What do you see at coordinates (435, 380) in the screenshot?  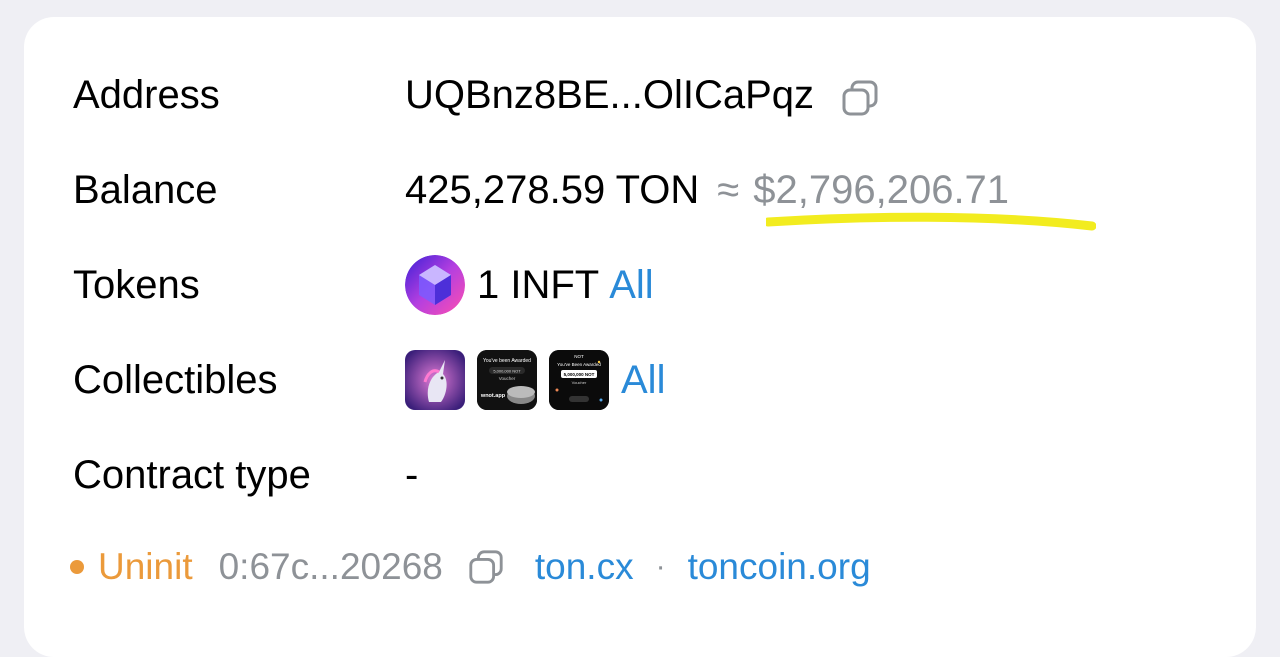 I see `unicorn-nft-thumbnail` at bounding box center [435, 380].